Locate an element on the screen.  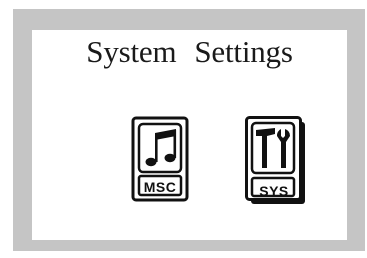
screen-title: System Settings is located at coordinates (189, 52).